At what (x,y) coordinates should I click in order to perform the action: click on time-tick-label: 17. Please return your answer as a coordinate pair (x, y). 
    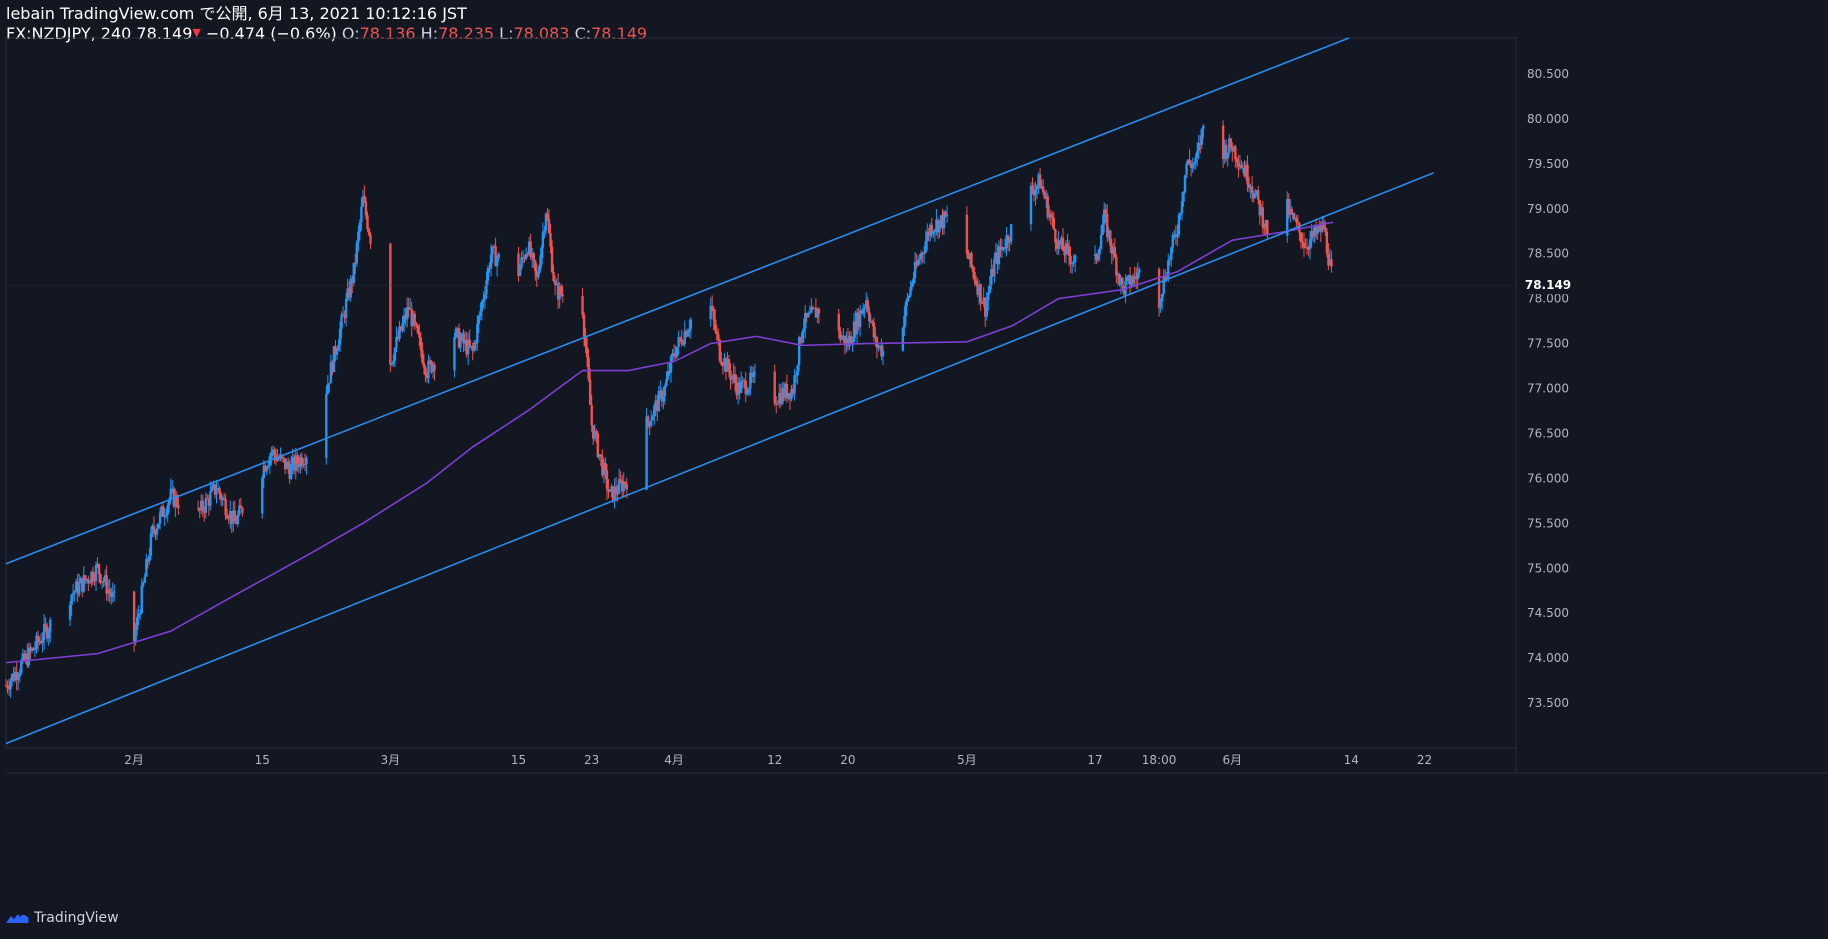
    Looking at the image, I should click on (1094, 760).